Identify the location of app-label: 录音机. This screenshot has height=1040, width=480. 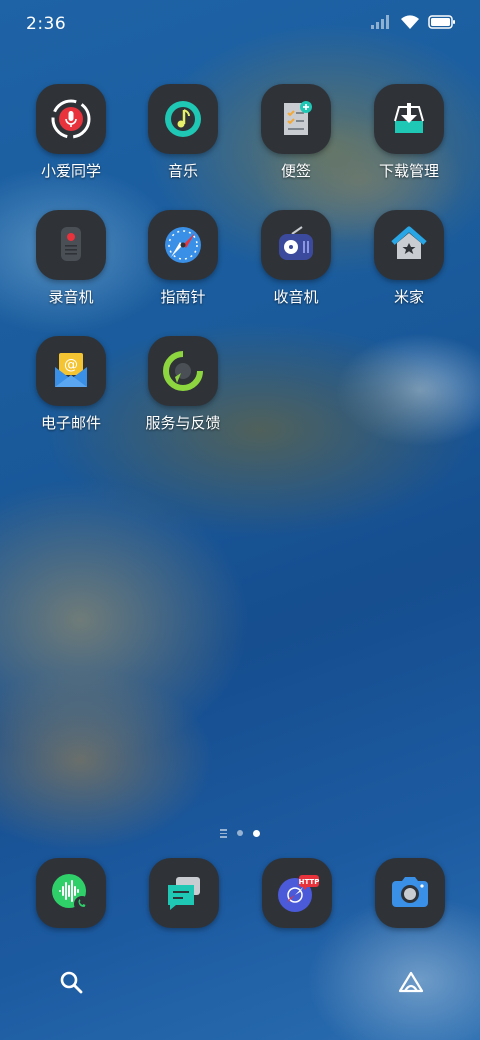
(71, 297).